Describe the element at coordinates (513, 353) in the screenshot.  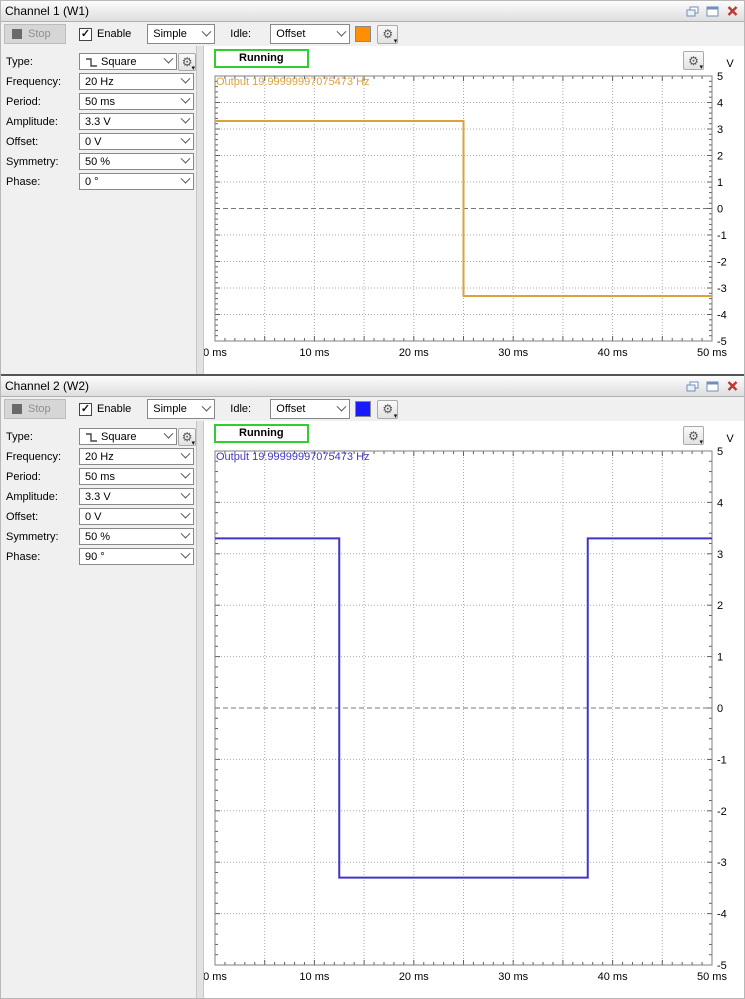
I see `svg-text: 30 ms` at that location.